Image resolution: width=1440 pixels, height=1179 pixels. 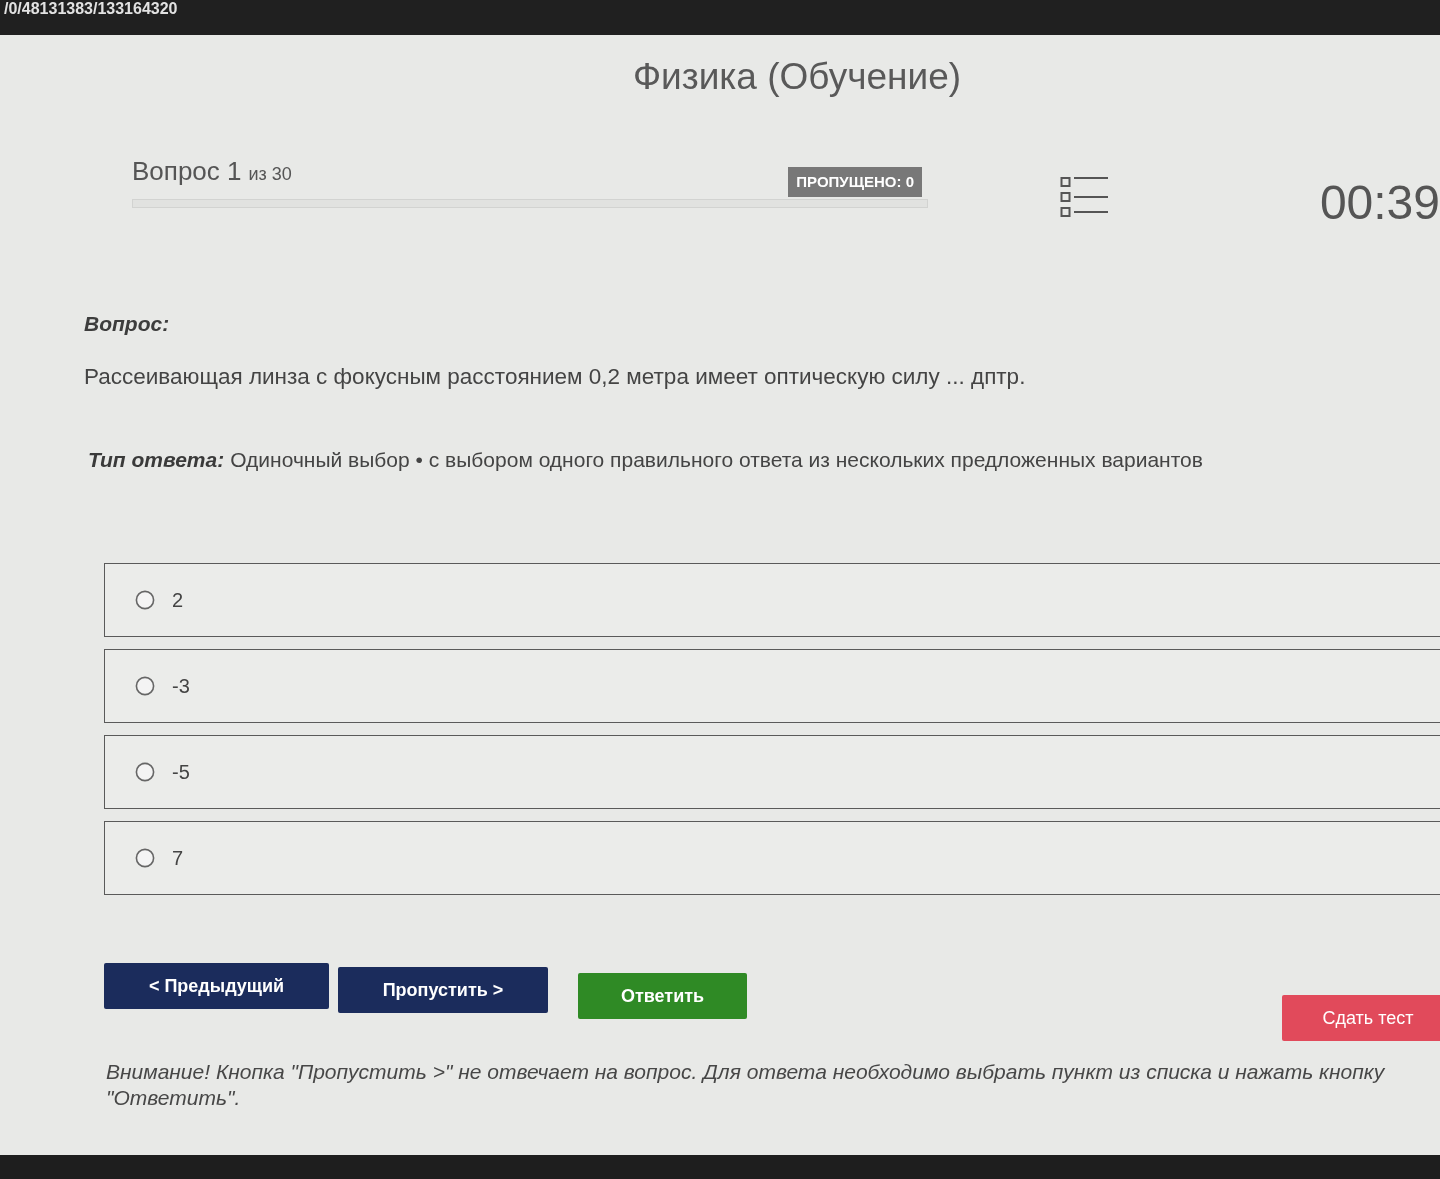 I want to click on answer-type-text: Одиночный выбор • с выбором одного правильного ответа из нескольких предложенных вариантов, so click(x=716, y=460).